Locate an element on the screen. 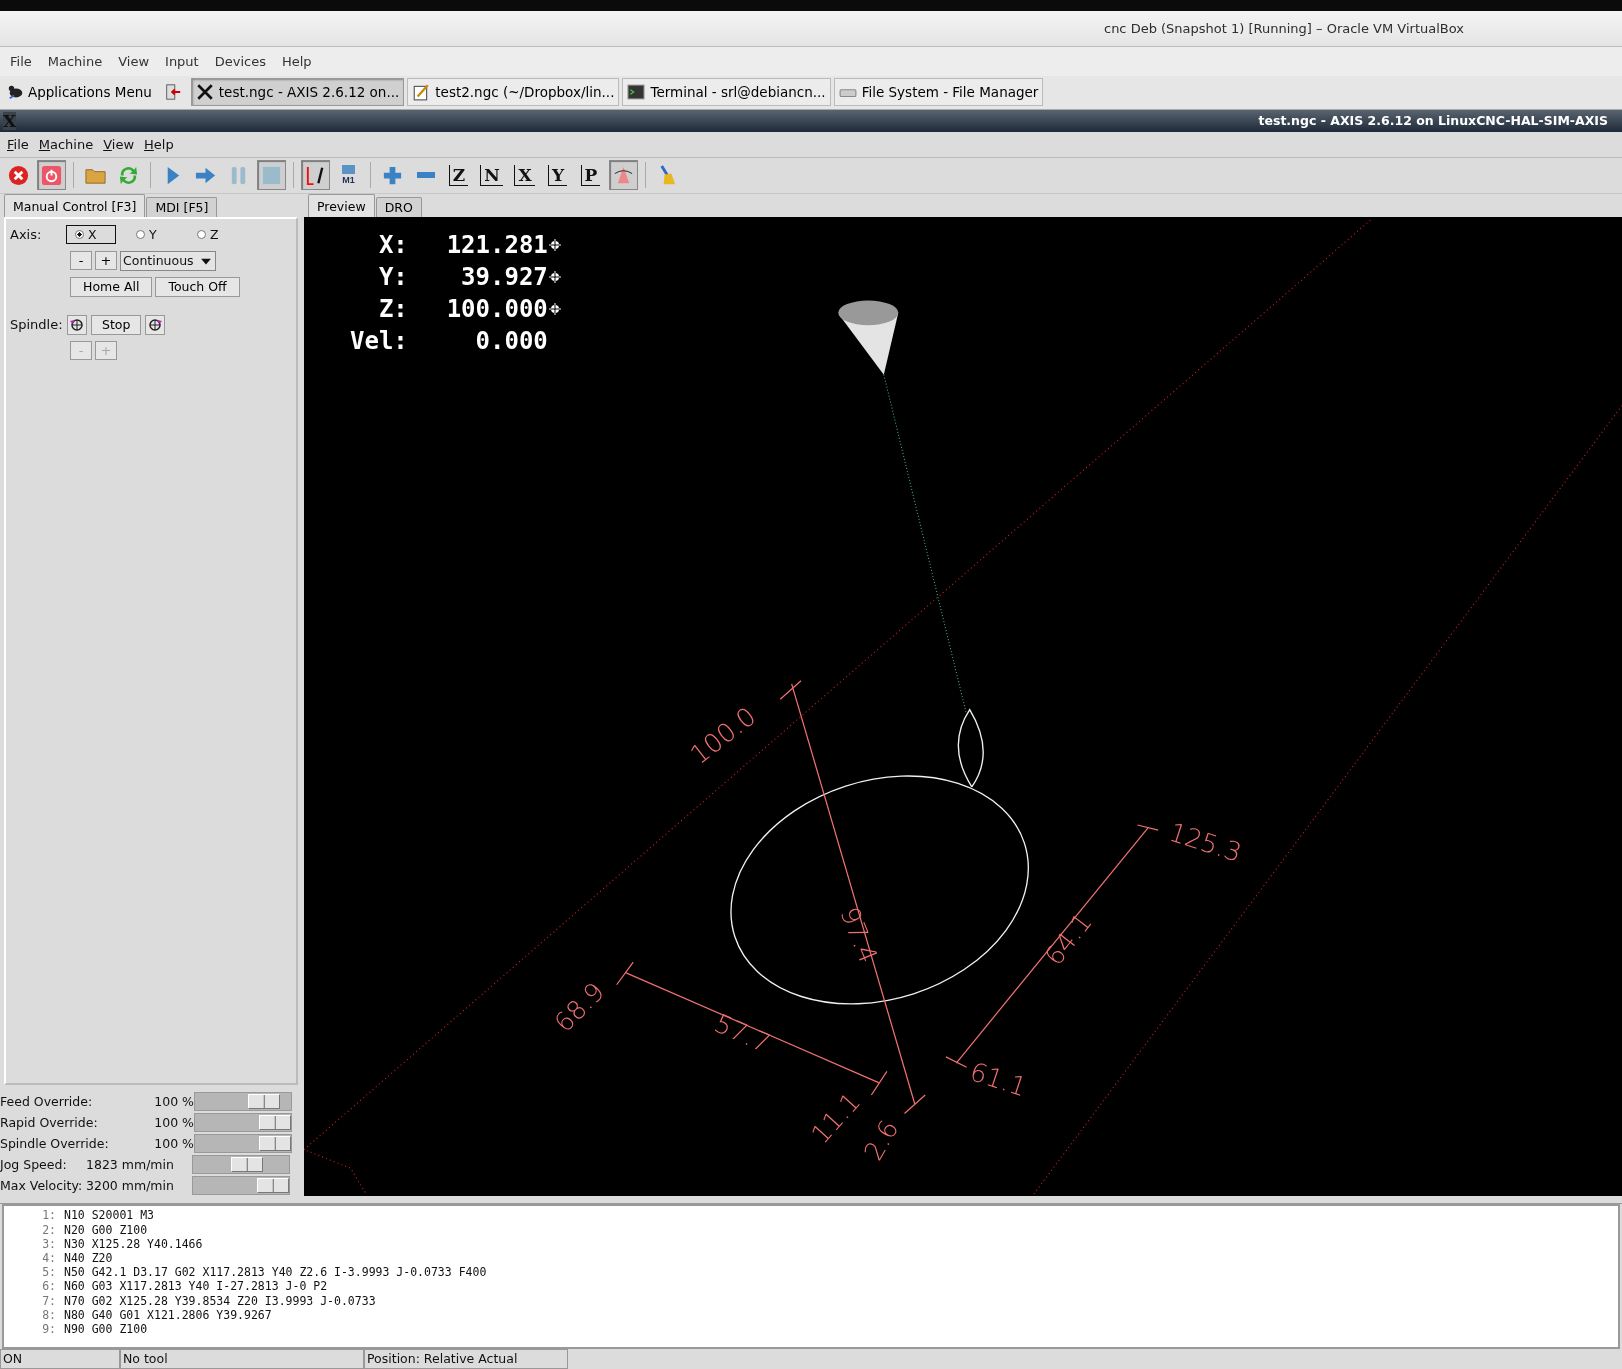  skip-toolbar-button is located at coordinates (315, 175).